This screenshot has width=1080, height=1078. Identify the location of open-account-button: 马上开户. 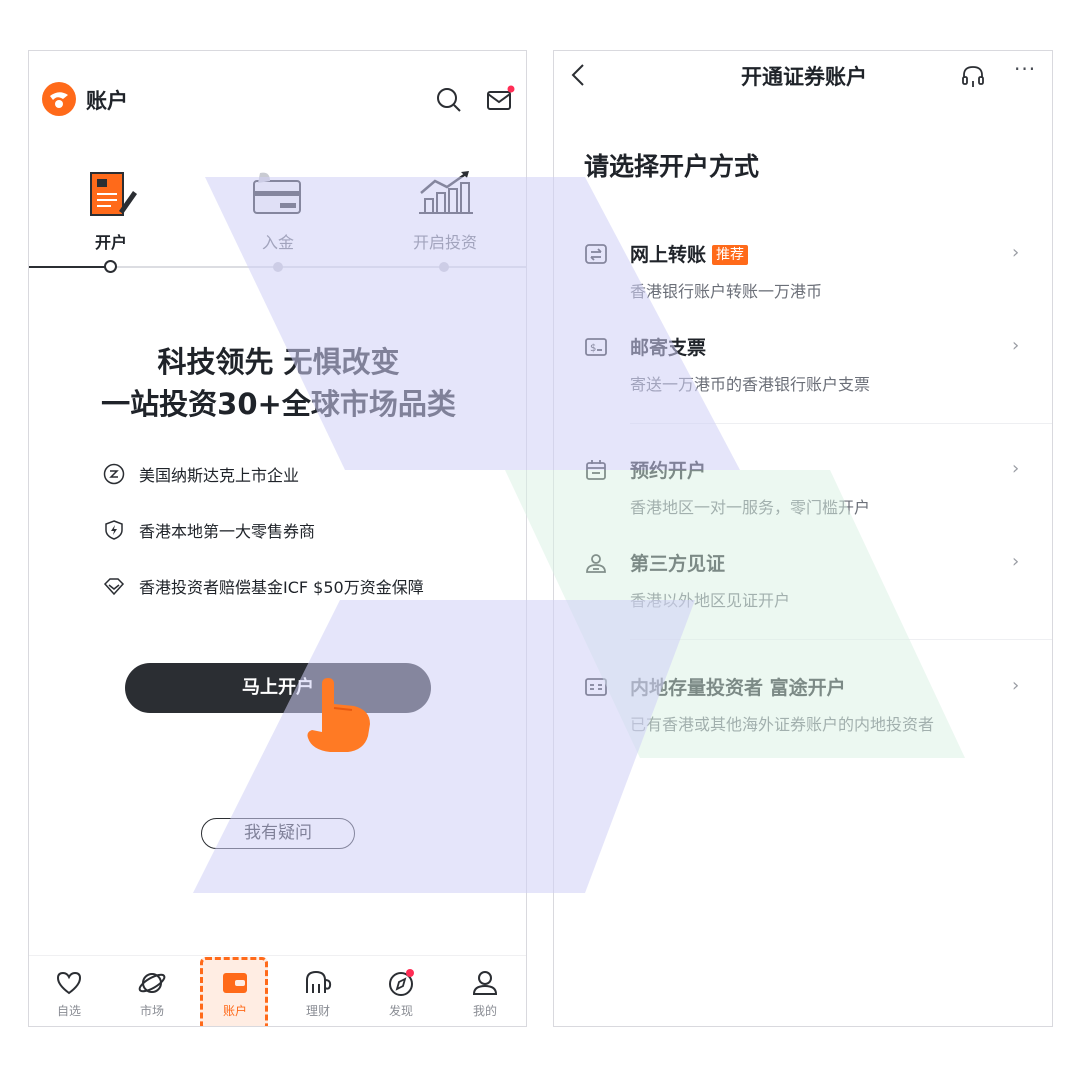
(278, 688).